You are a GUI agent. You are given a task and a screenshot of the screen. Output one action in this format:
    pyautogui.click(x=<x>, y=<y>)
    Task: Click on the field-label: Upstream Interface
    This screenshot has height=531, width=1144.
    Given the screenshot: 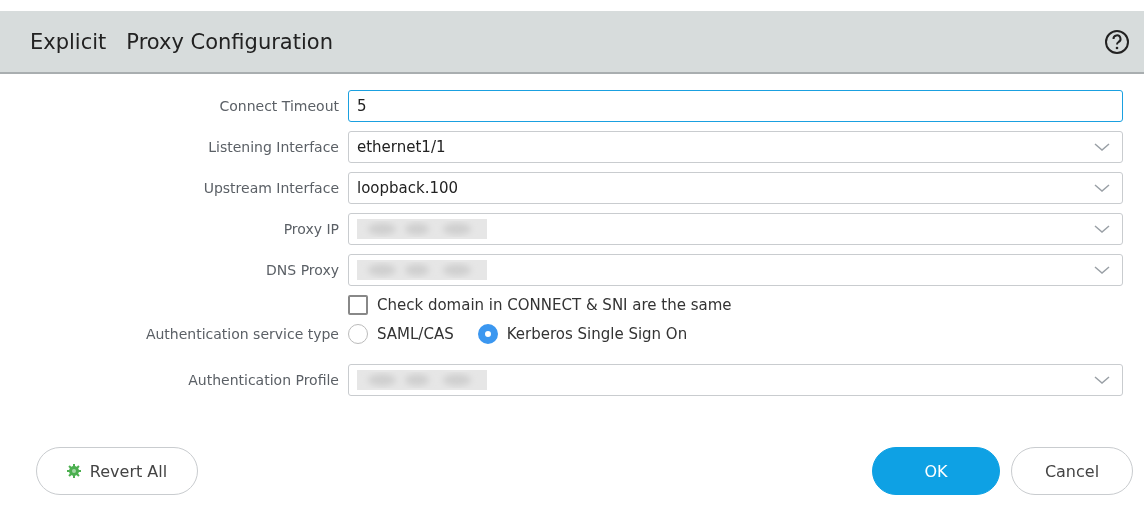 What is the action you would take?
    pyautogui.click(x=271, y=188)
    